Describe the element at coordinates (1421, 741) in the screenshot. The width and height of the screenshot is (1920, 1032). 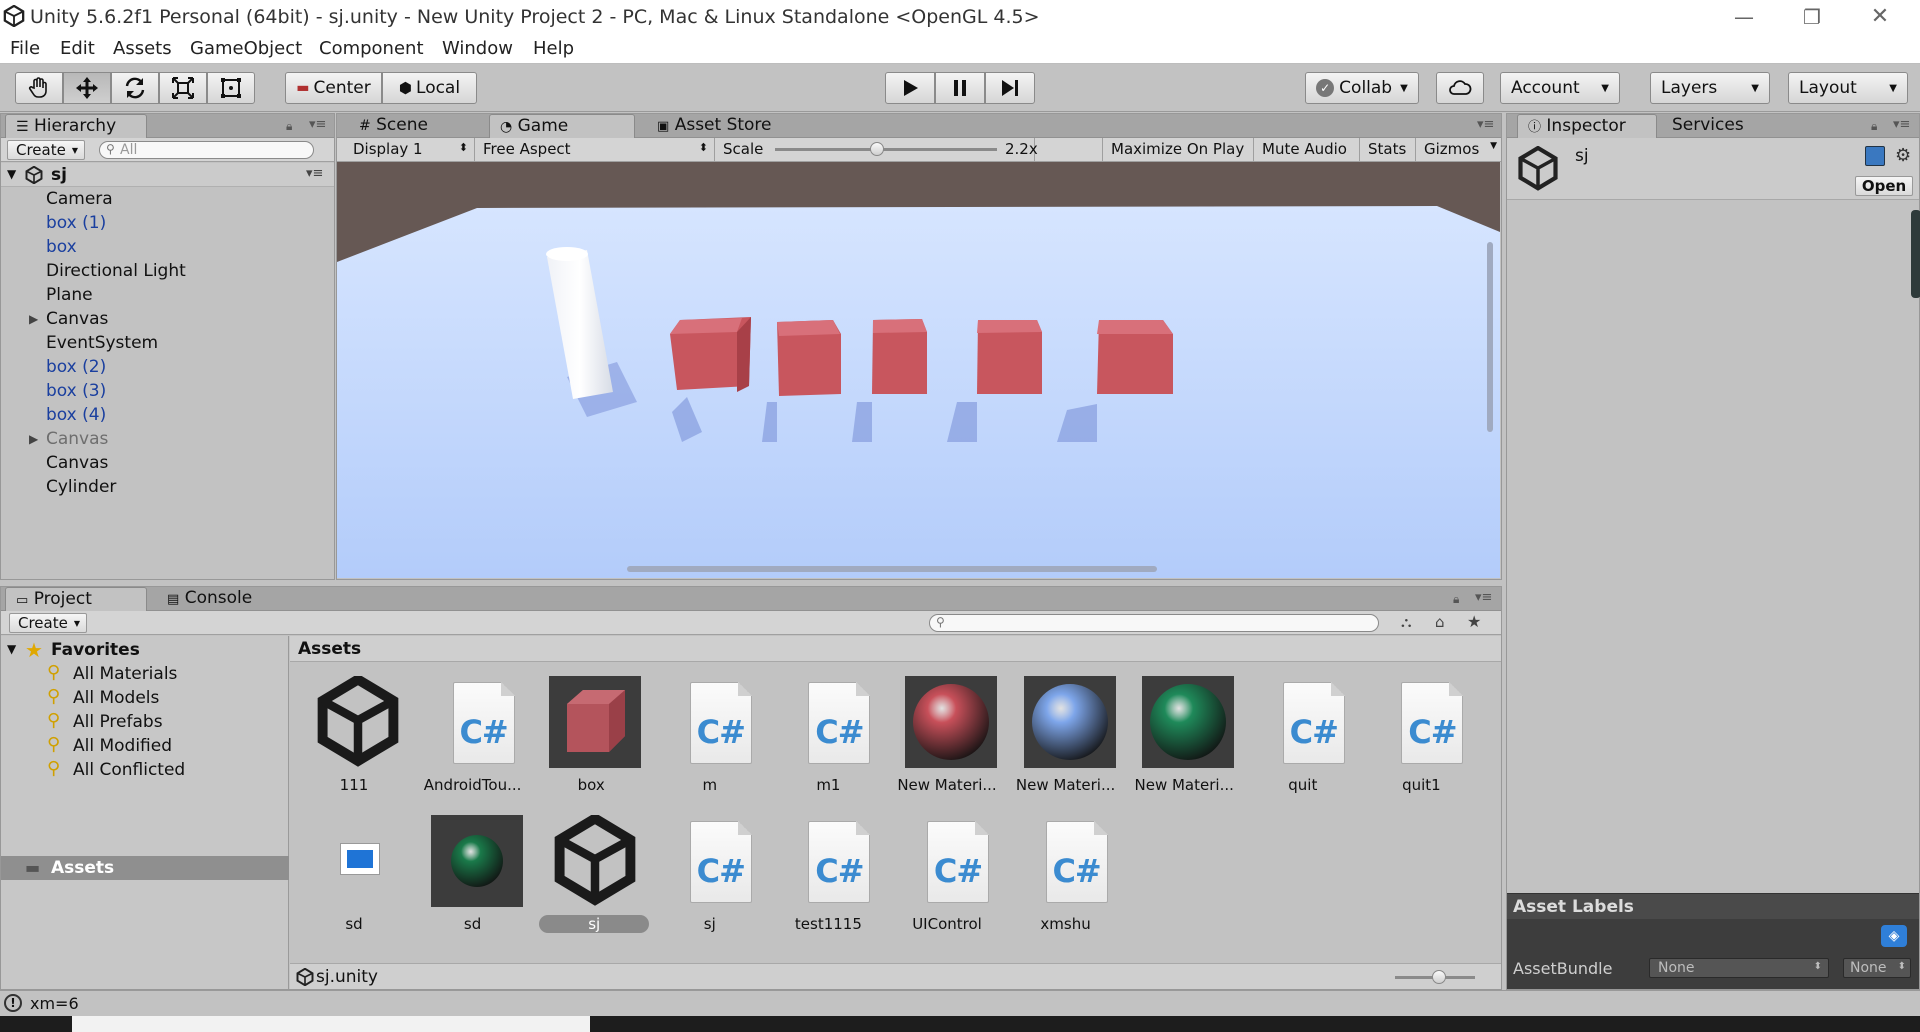
I see `asset-item: C# quit1` at that location.